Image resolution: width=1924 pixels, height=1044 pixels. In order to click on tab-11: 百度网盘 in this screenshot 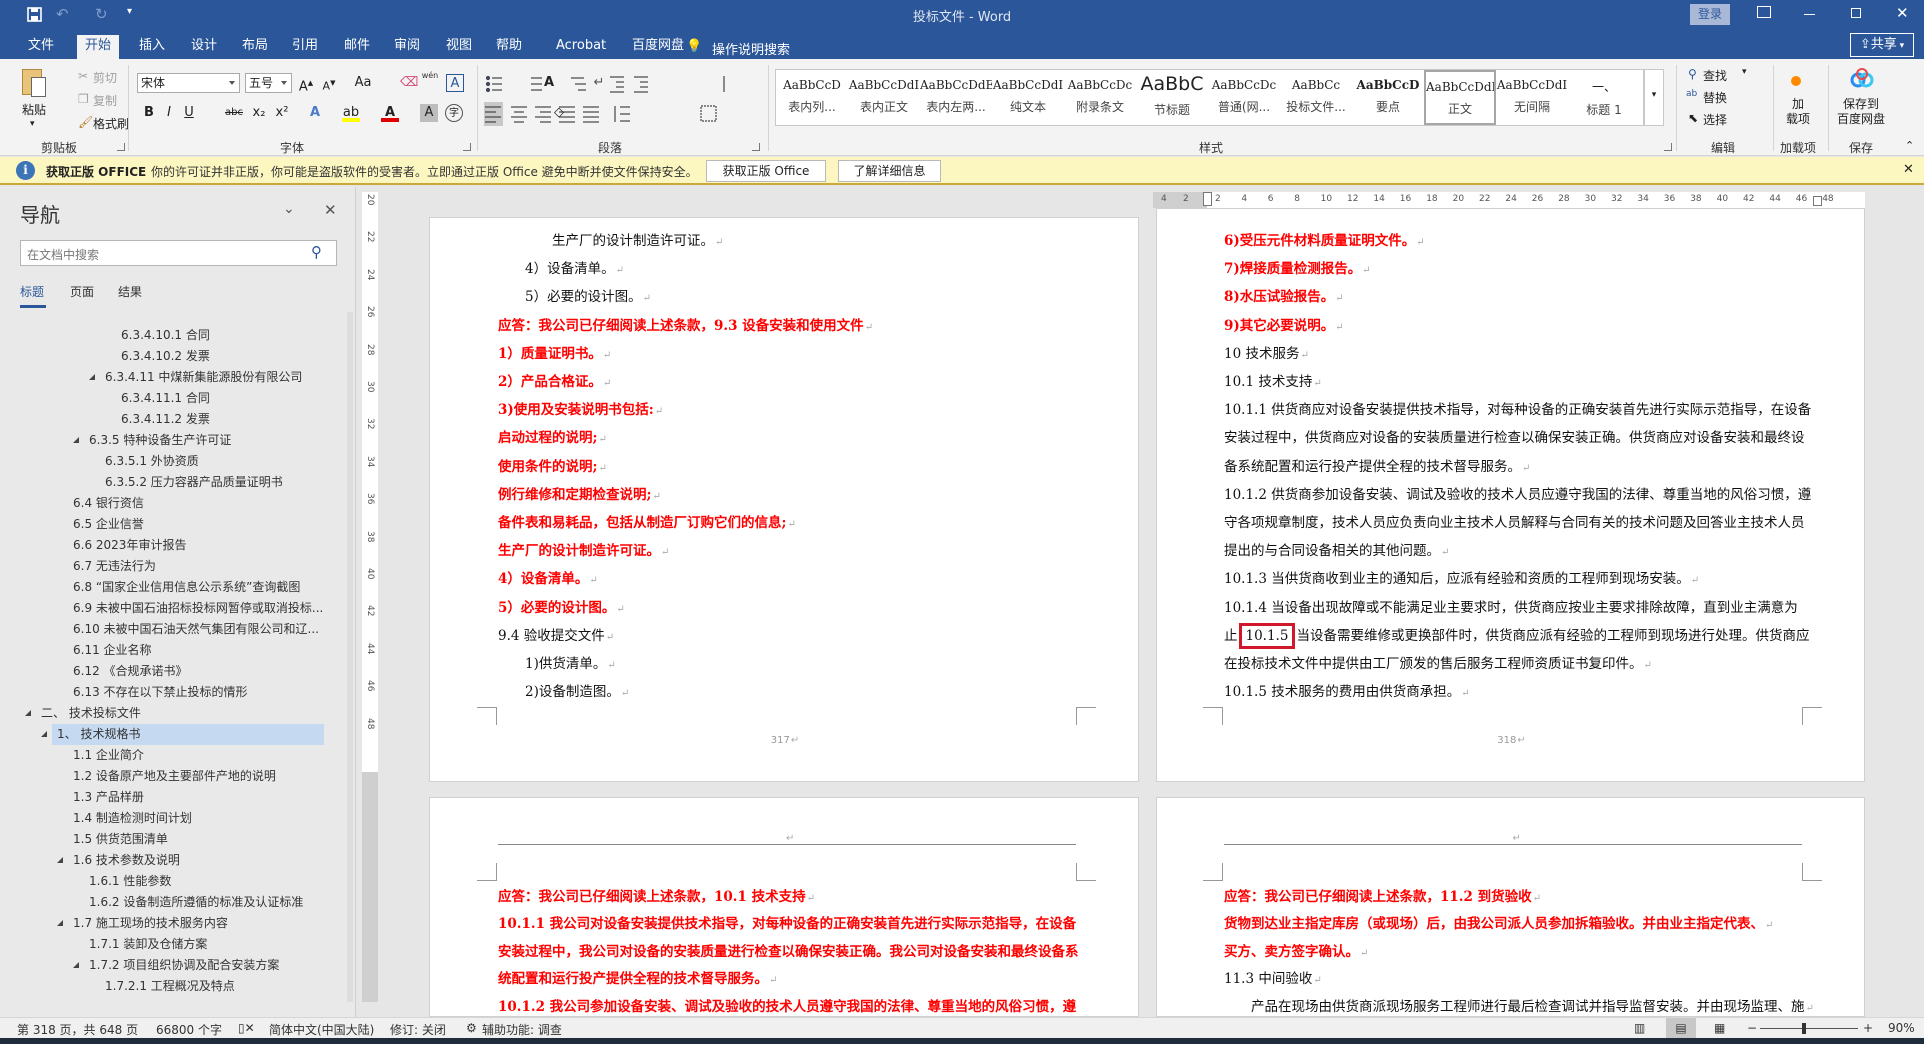, I will do `click(658, 47)`.